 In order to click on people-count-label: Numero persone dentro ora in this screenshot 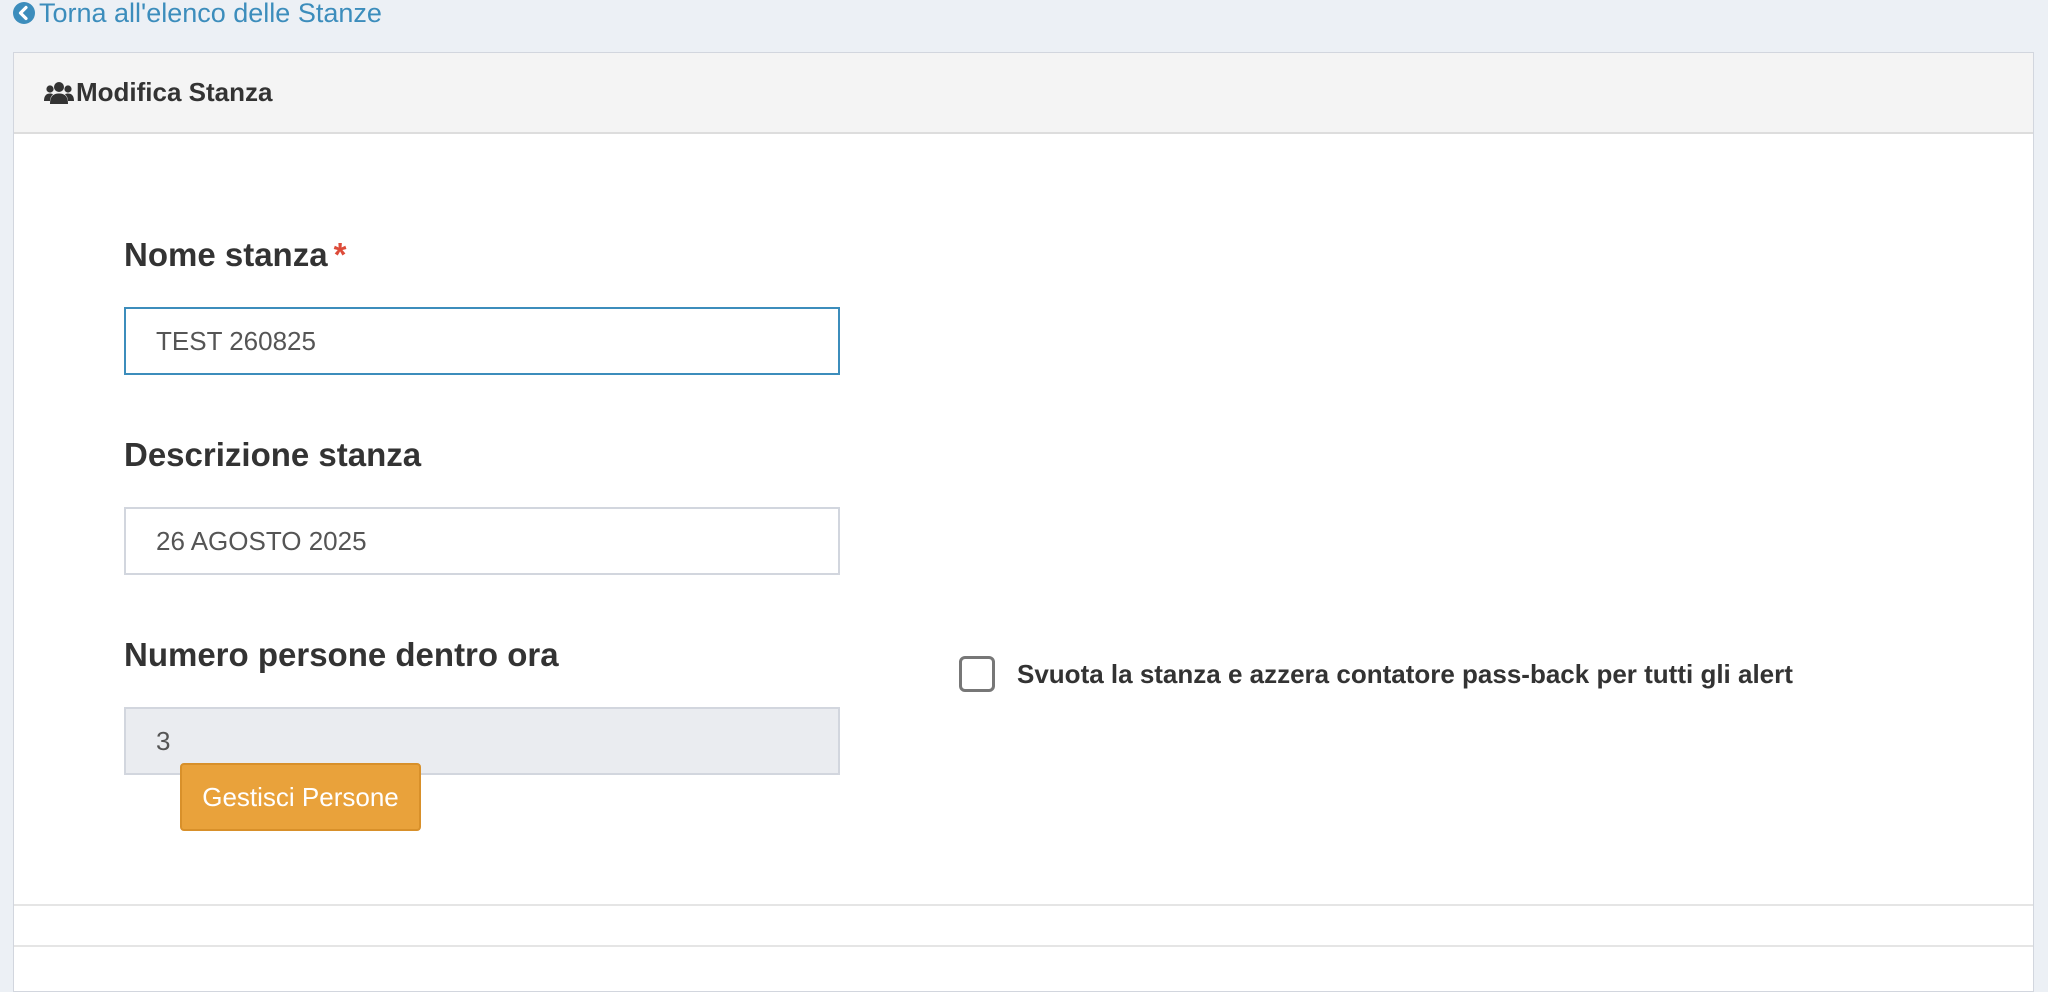, I will do `click(341, 654)`.